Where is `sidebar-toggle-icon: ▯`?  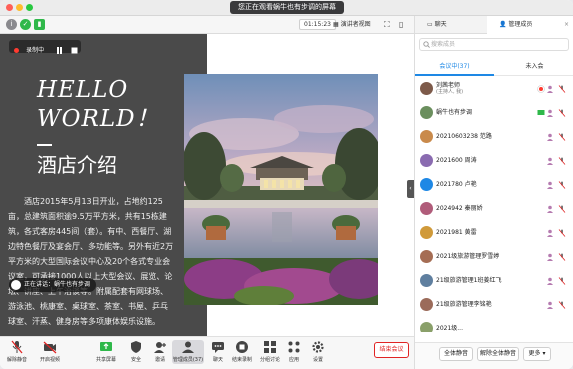
sidebar-toggle-icon: ▯ is located at coordinates (401, 24).